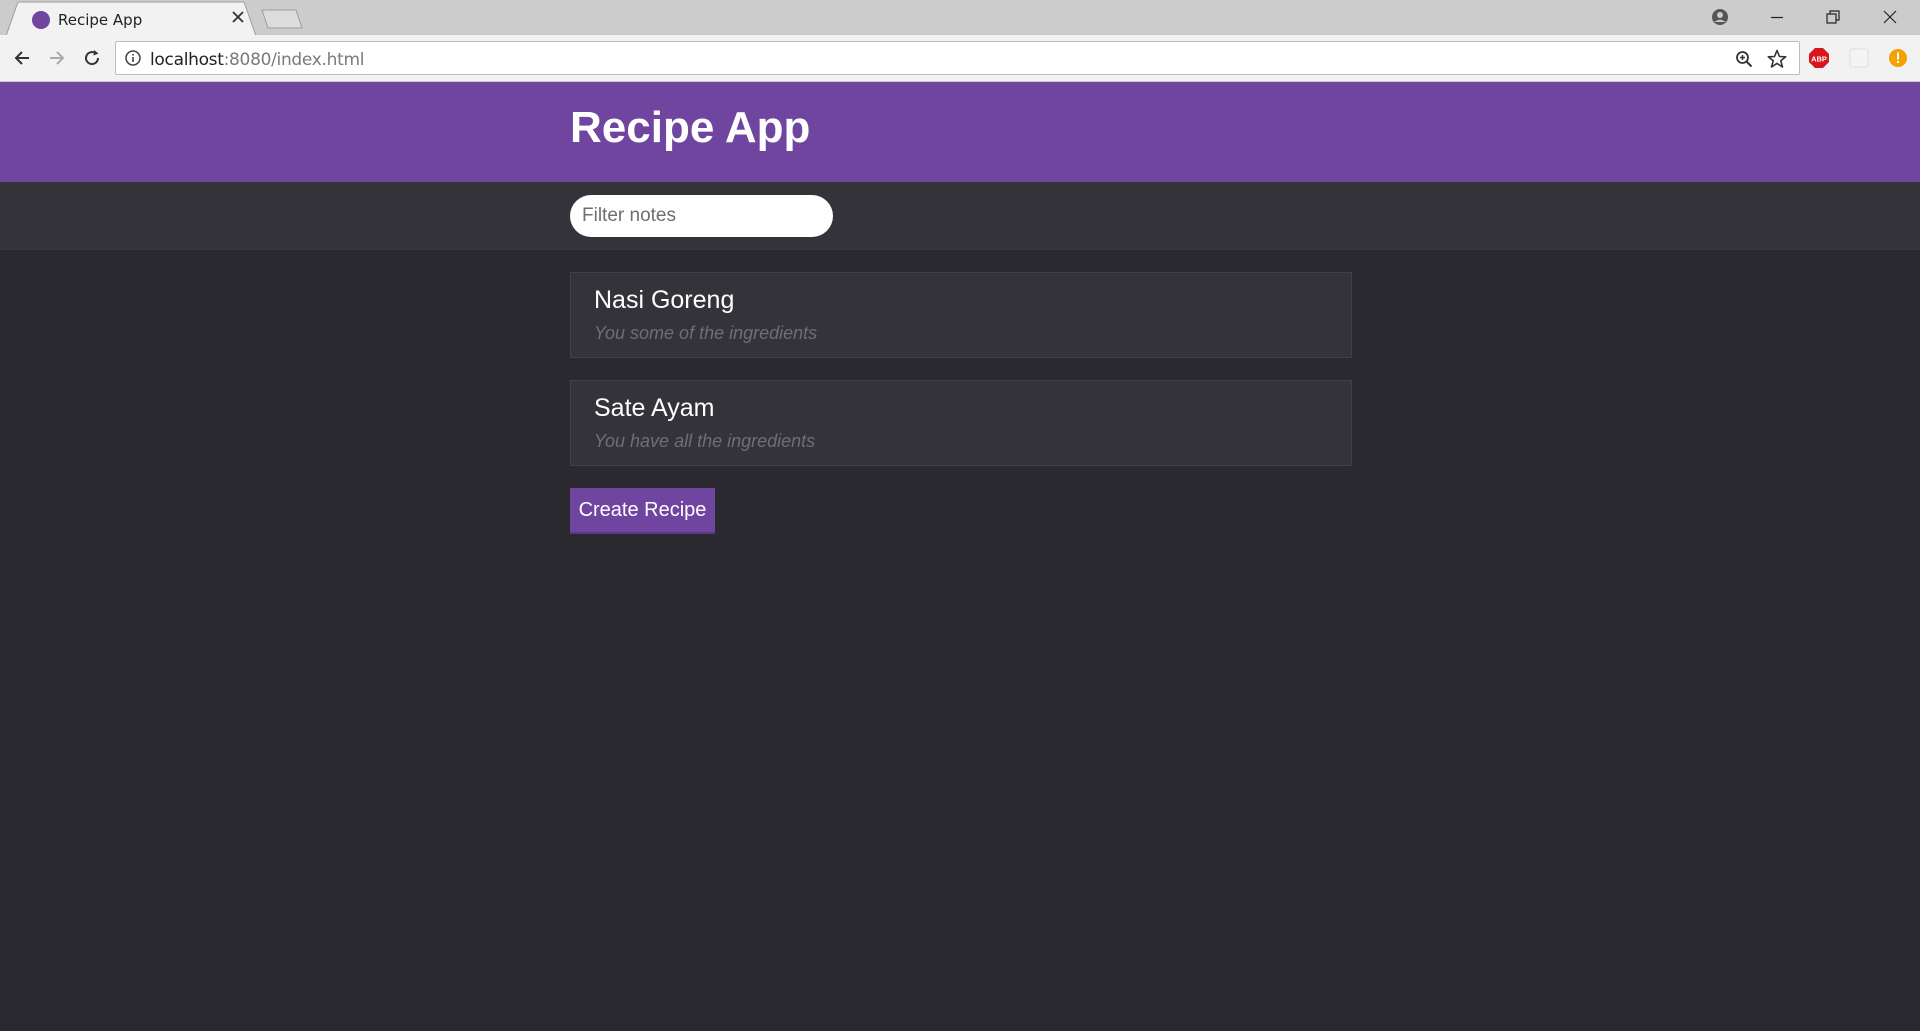 This screenshot has height=1031, width=1920. I want to click on recipe-ingredient-status: You have all the ingredients, so click(705, 441).